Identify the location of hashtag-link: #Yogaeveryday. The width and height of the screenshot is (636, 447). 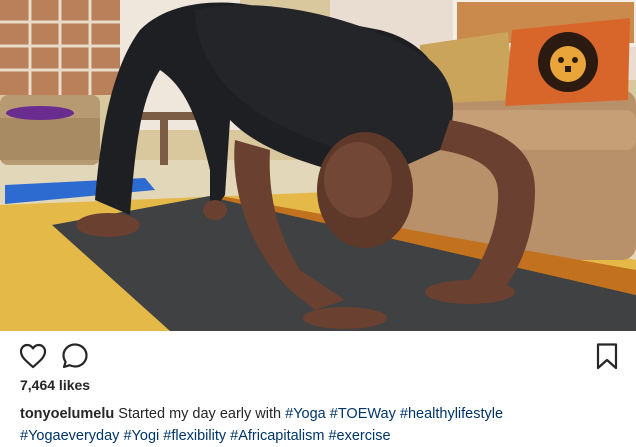
(69, 436).